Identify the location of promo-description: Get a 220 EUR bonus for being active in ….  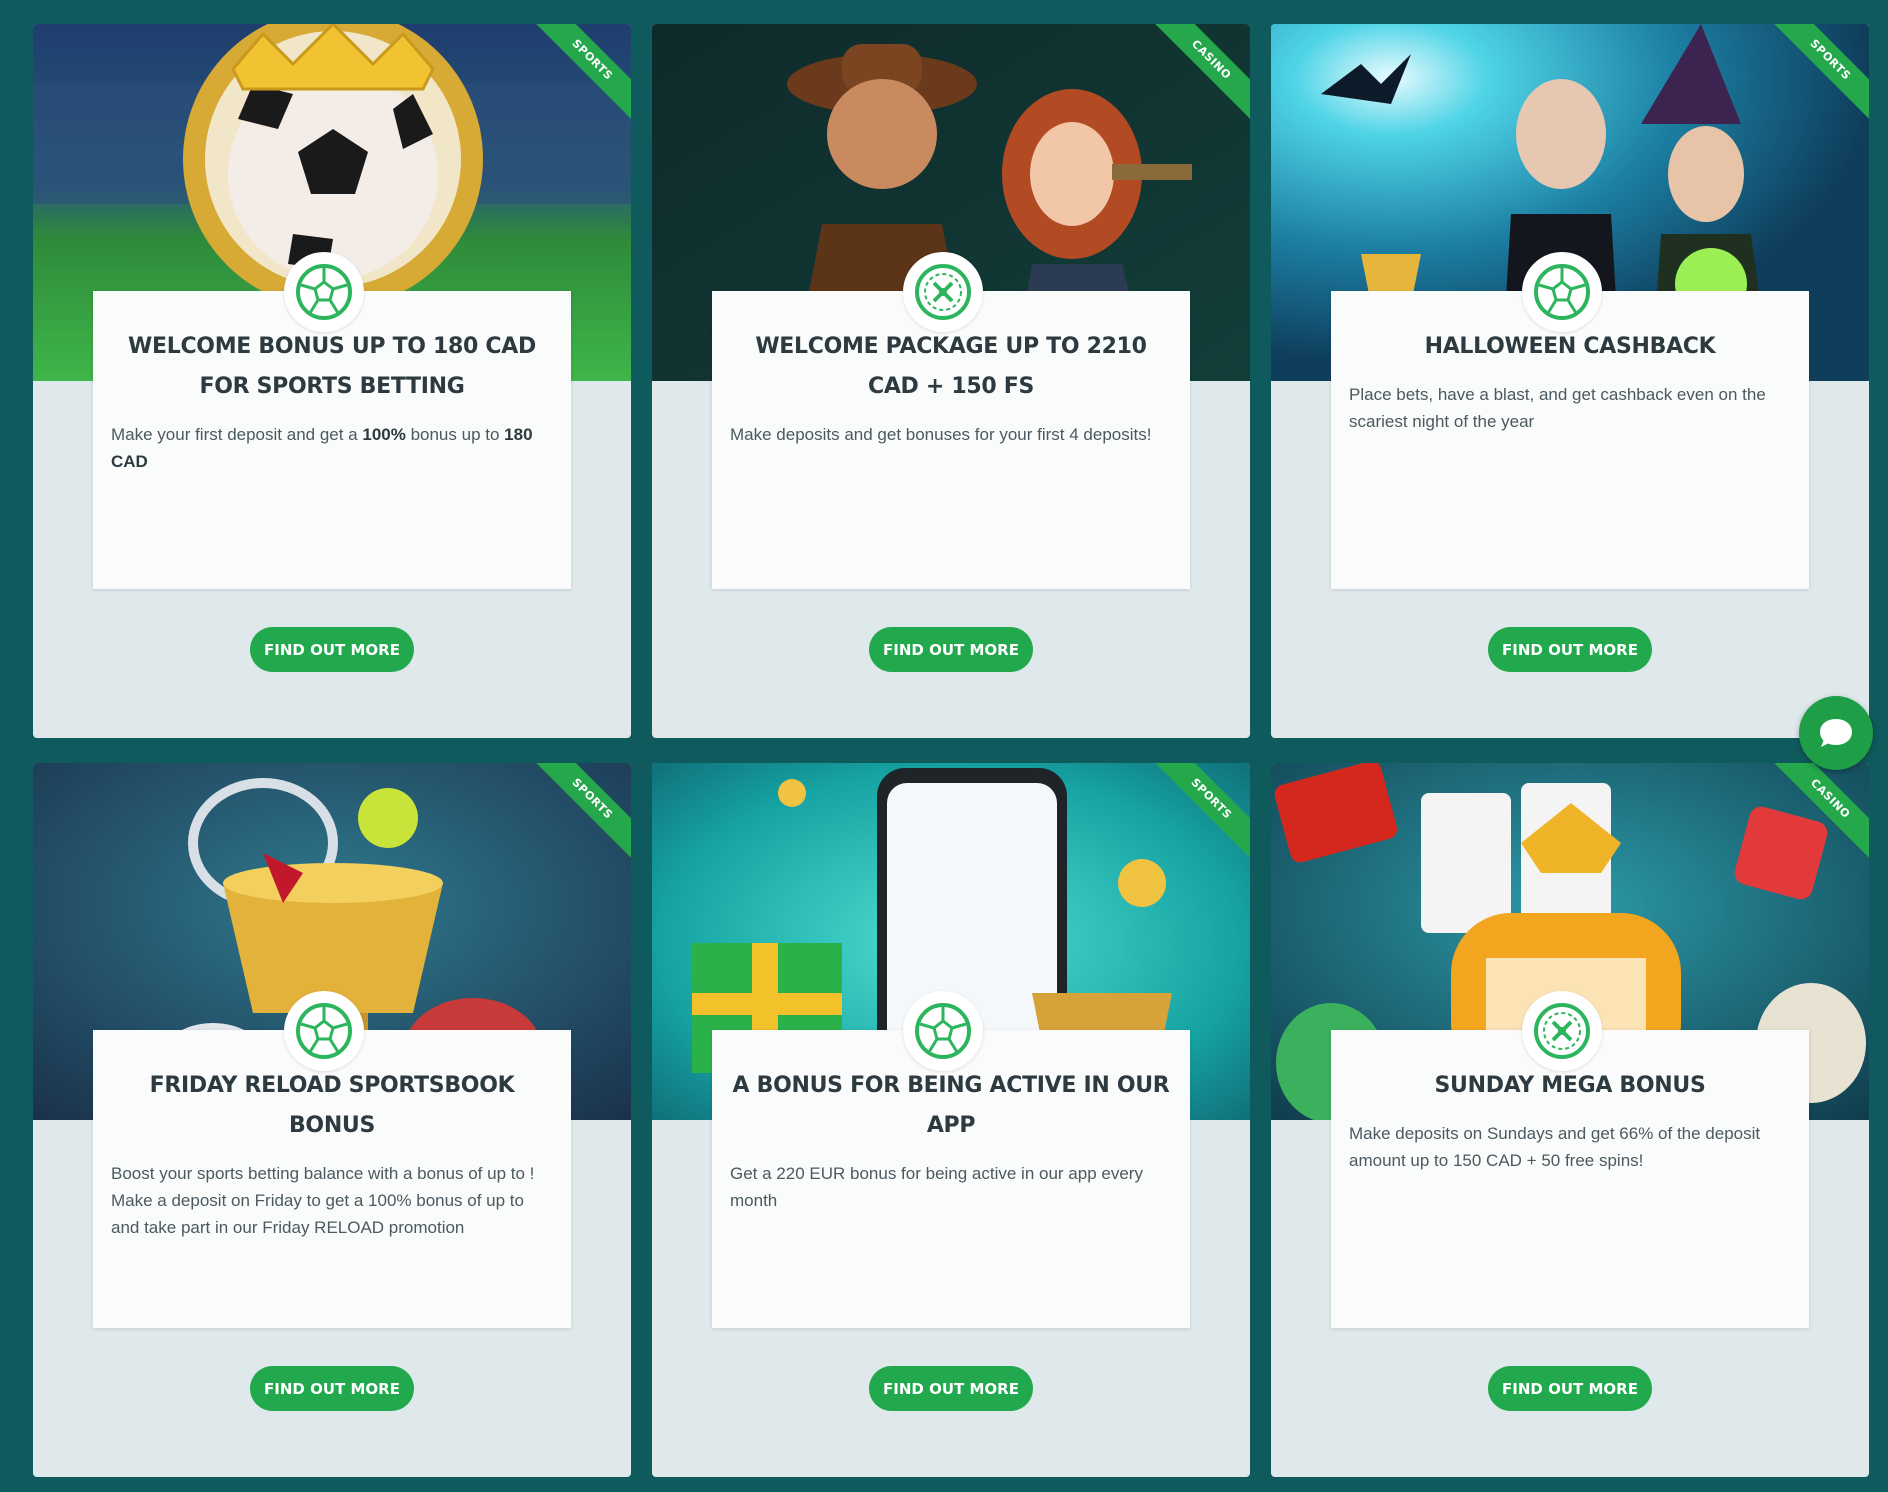
(936, 1187).